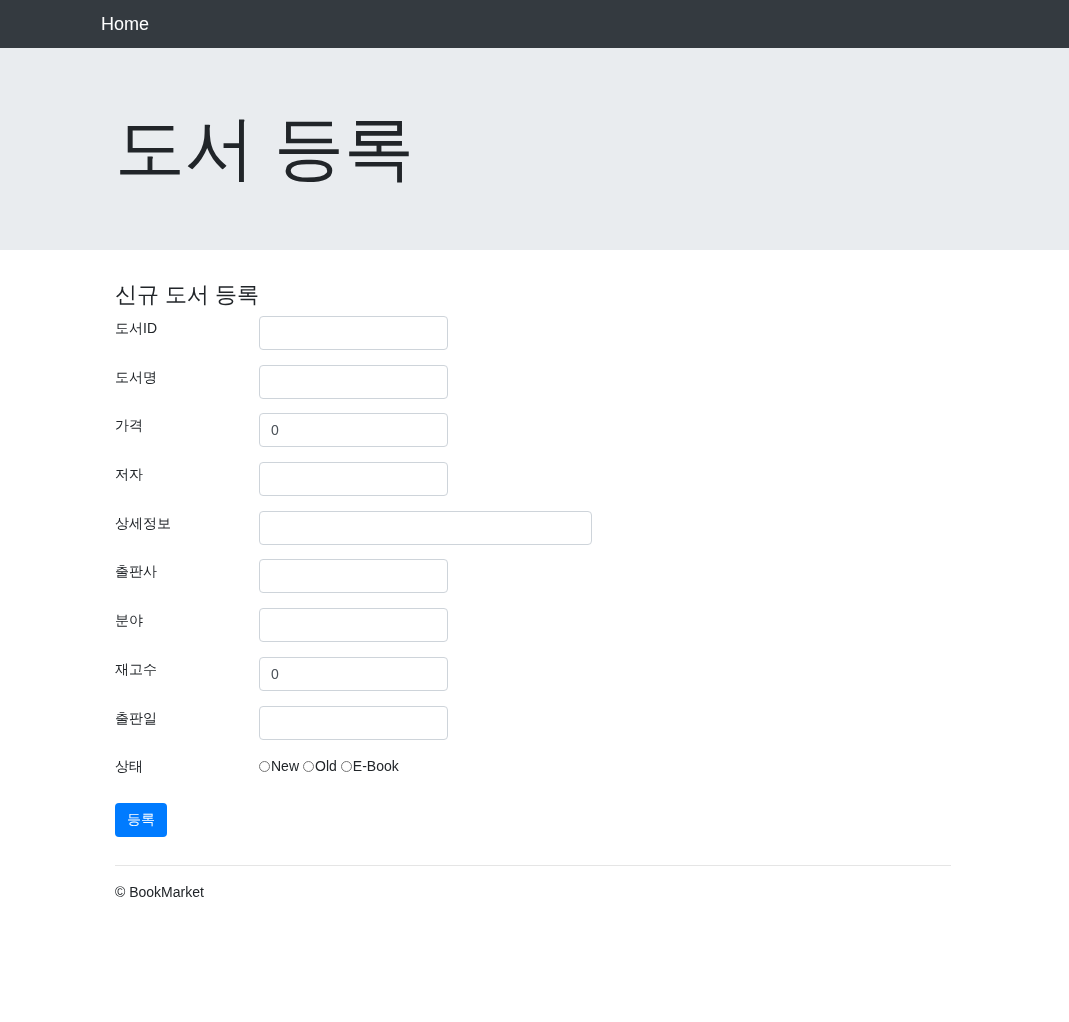 The image size is (1069, 1022). Describe the element at coordinates (143, 523) in the screenshot. I see `field-label: 상세정보` at that location.